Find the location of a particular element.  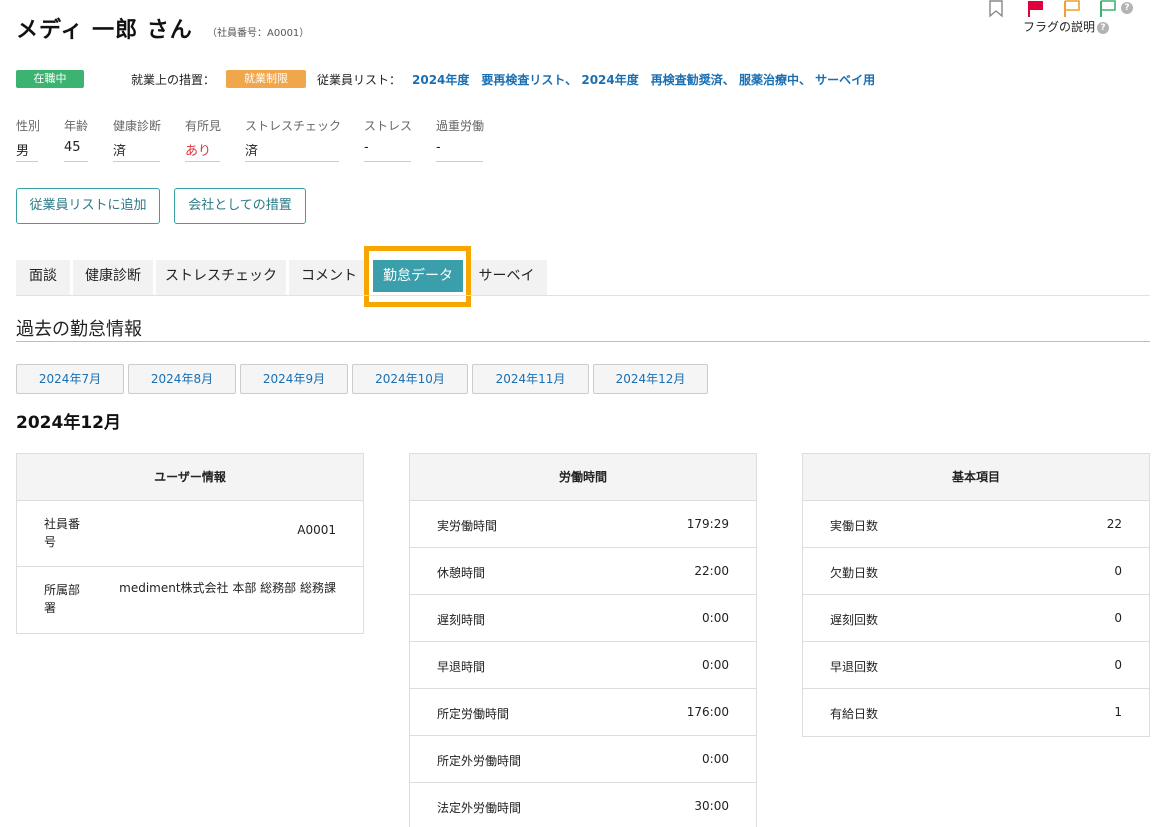

work-restriction-badge: 就業制限 is located at coordinates (266, 79).